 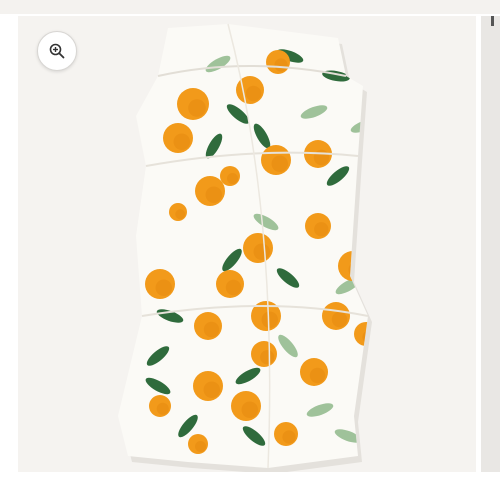 I want to click on zoom-button, so click(x=57, y=51).